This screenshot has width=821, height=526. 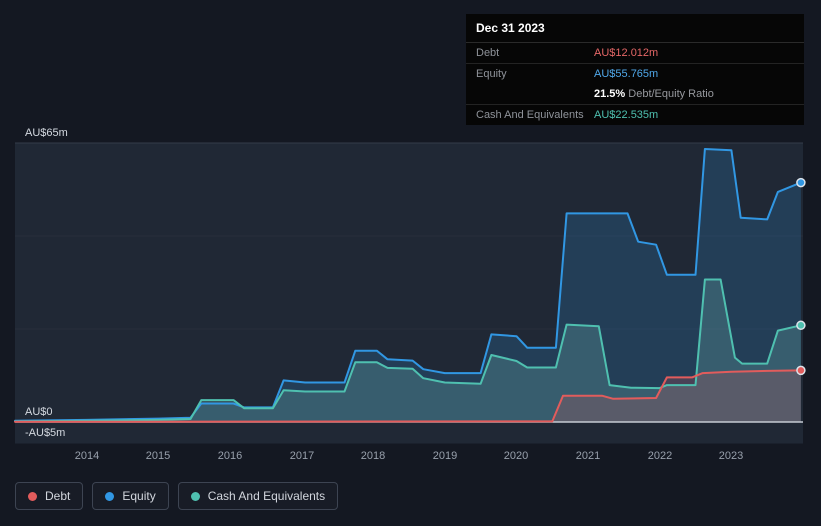 What do you see at coordinates (516, 456) in the screenshot?
I see `x-axis-label: 2020` at bounding box center [516, 456].